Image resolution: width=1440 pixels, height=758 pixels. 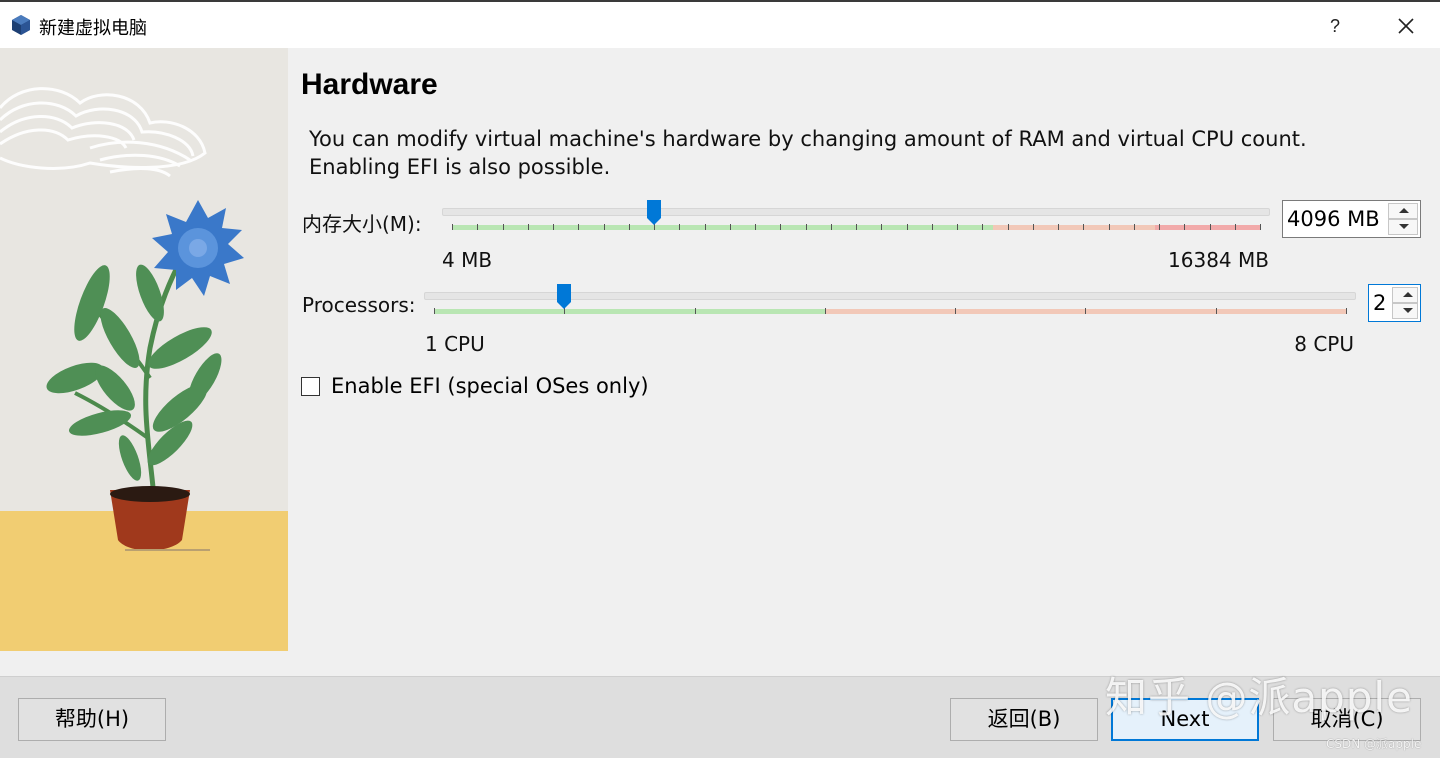 I want to click on window-title: 新建虚拟电脑, so click(x=93, y=28).